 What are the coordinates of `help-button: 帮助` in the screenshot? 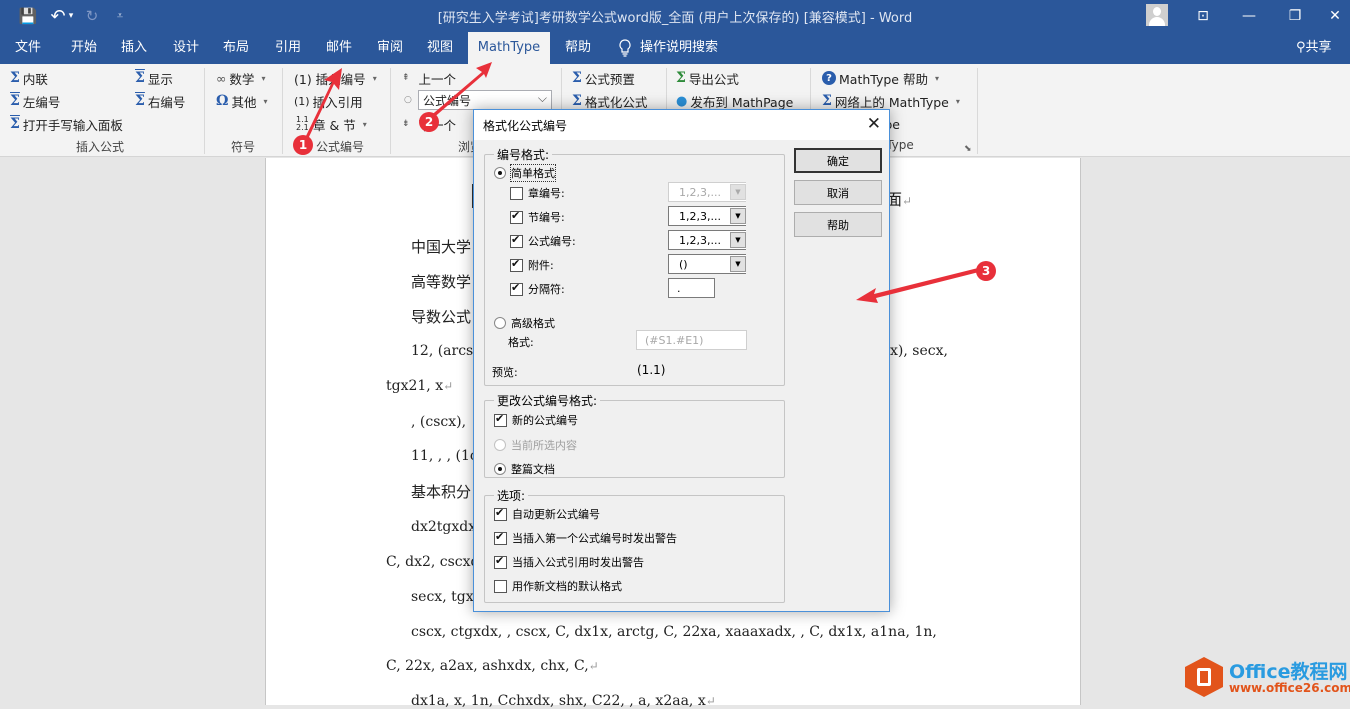 It's located at (838, 224).